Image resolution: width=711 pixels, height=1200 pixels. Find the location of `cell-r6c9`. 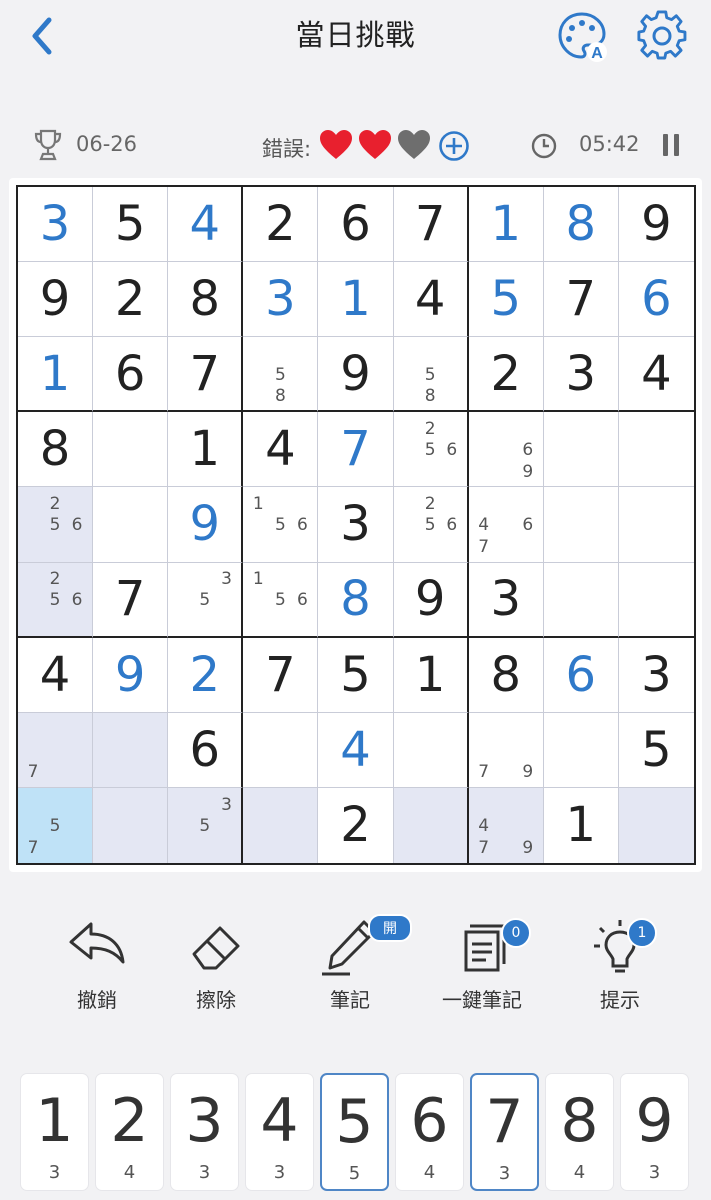

cell-r6c9 is located at coordinates (656, 600).